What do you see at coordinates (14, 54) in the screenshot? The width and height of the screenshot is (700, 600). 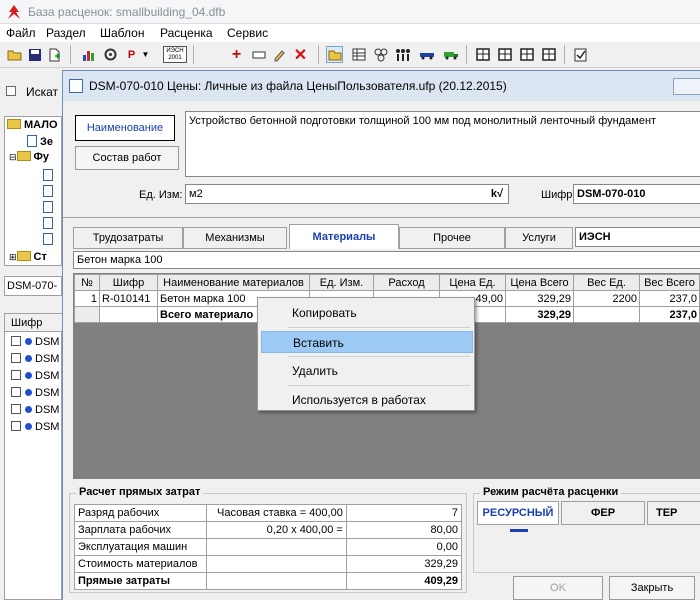 I see `open-folder-icon` at bounding box center [14, 54].